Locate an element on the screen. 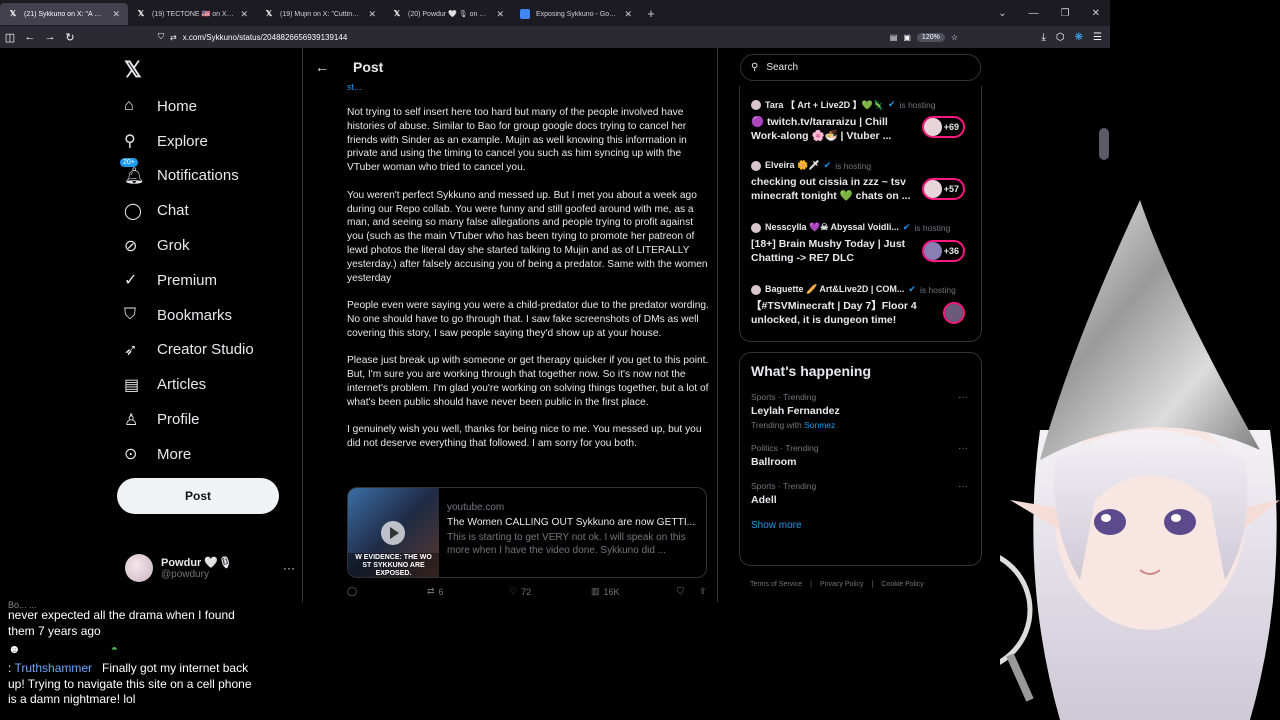  search-input: ⚲ Search is located at coordinates (860, 67).